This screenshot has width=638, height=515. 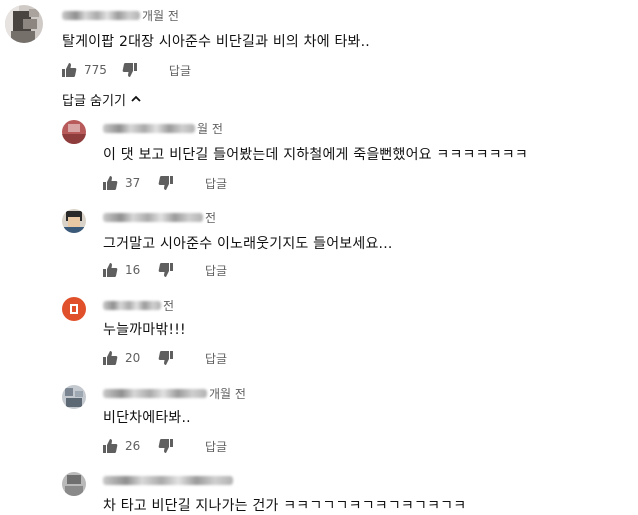 What do you see at coordinates (147, 418) in the screenshot?
I see `comment-text: 비단차에타봐..` at bounding box center [147, 418].